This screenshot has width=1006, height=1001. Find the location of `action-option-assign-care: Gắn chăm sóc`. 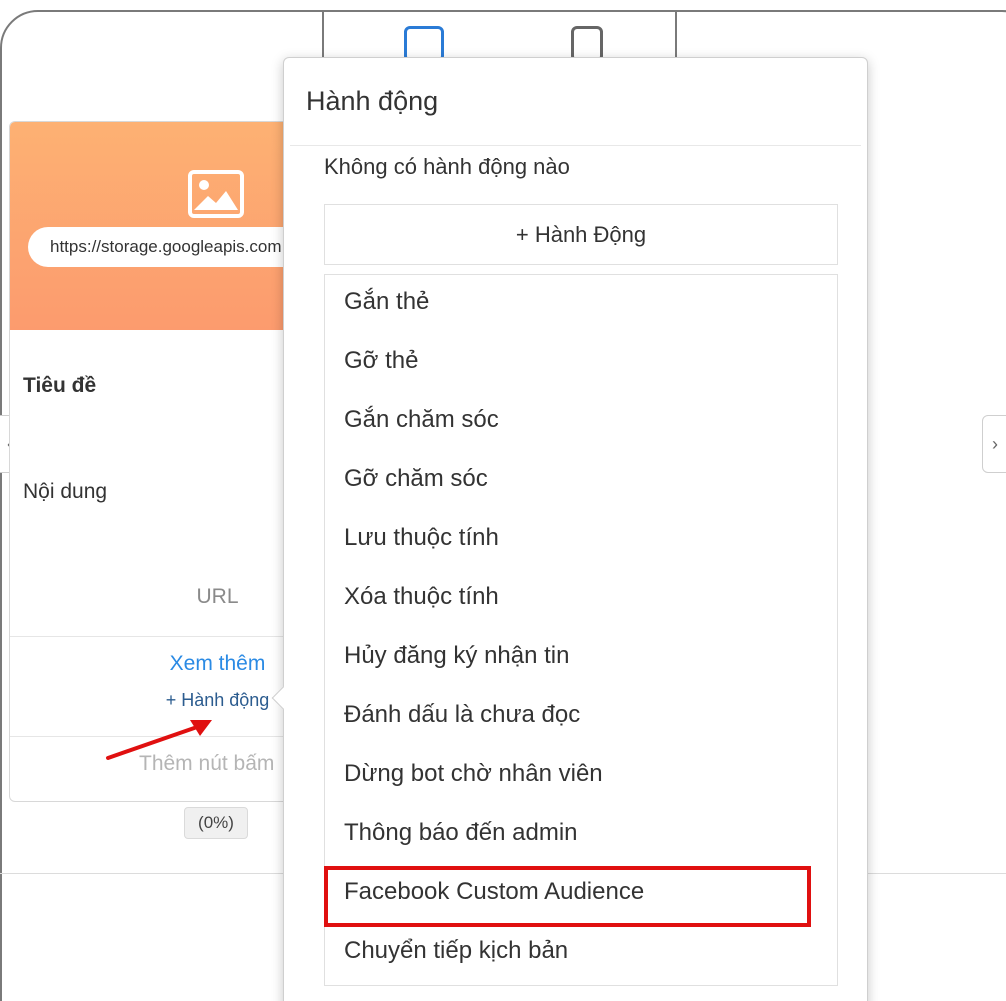

action-option-assign-care: Gắn chăm sóc is located at coordinates (421, 420).